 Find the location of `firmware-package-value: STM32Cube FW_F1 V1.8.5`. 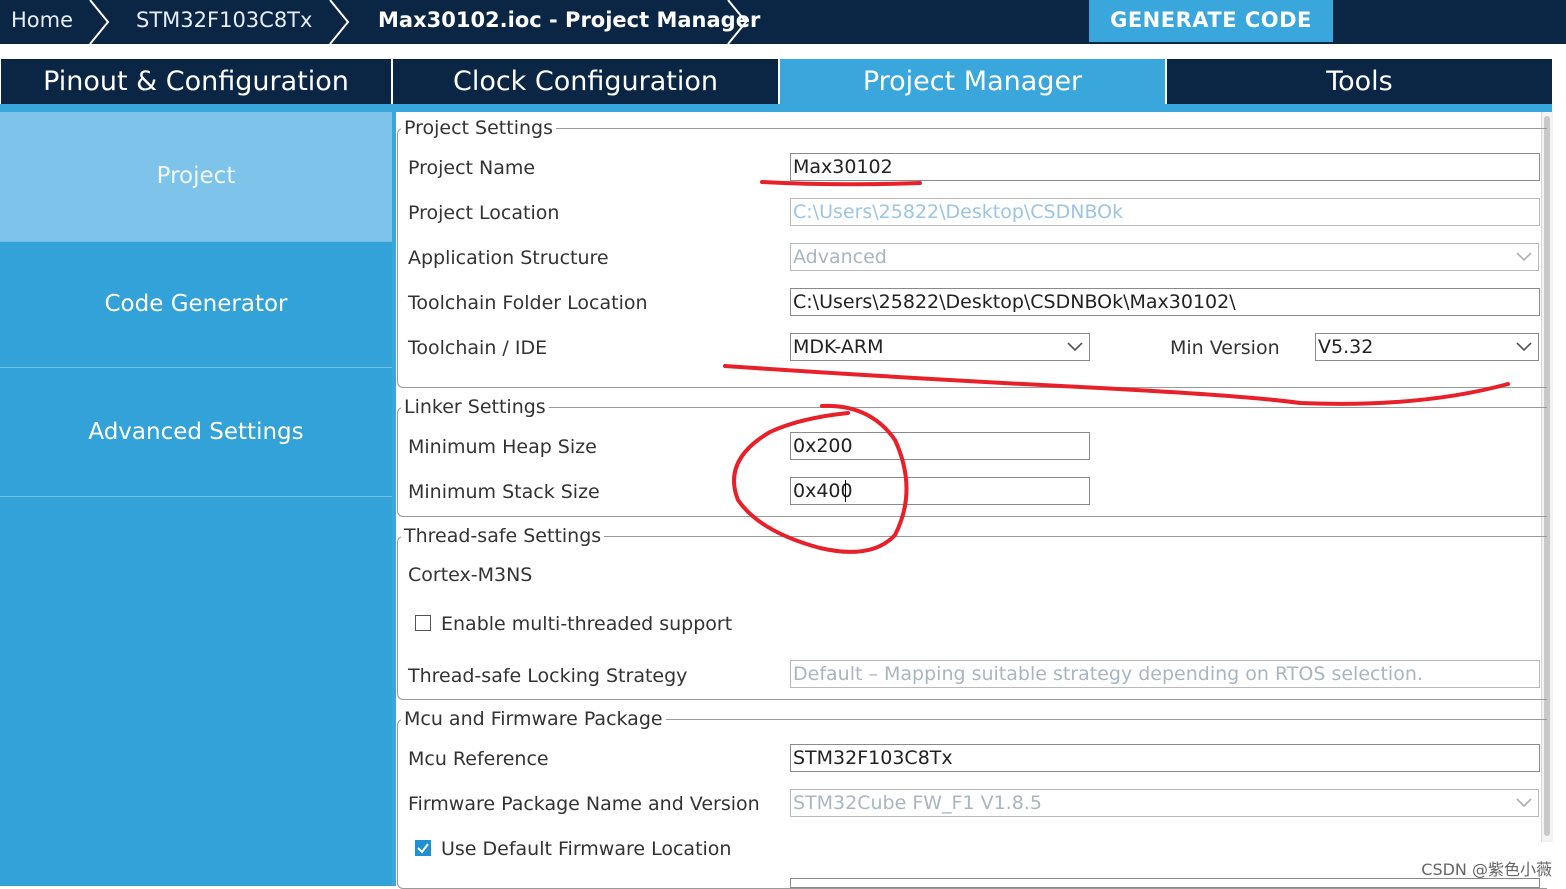

firmware-package-value: STM32Cube FW_F1 V1.8.5 is located at coordinates (917, 803).